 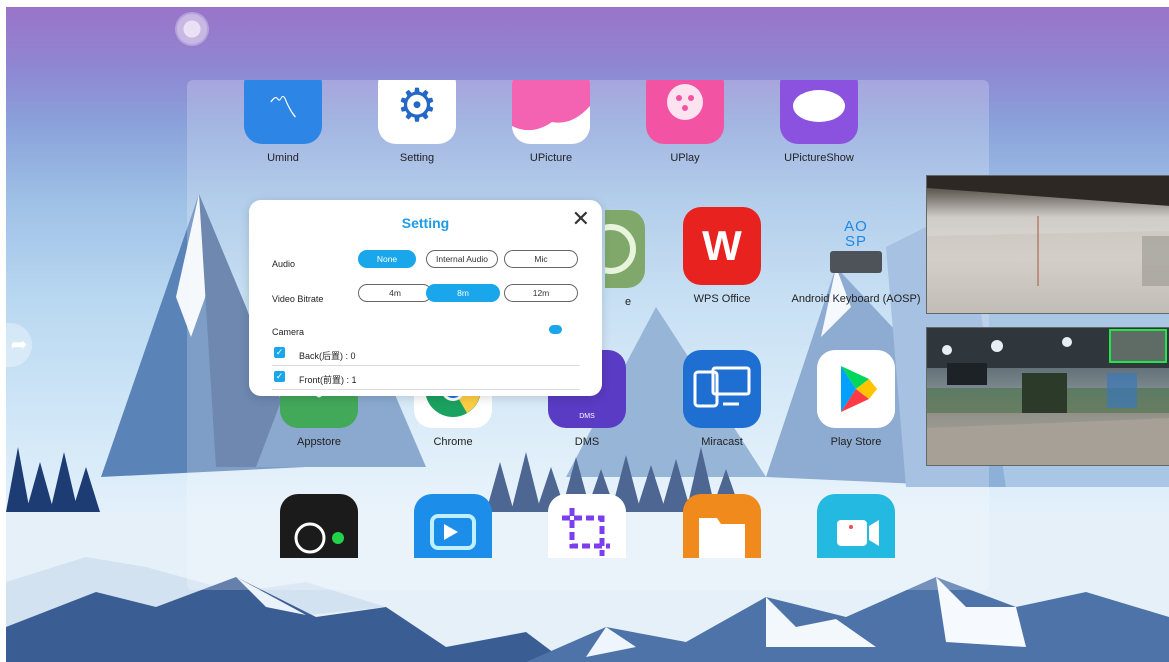 I want to click on umind-icon: 〽, so click(x=283, y=112).